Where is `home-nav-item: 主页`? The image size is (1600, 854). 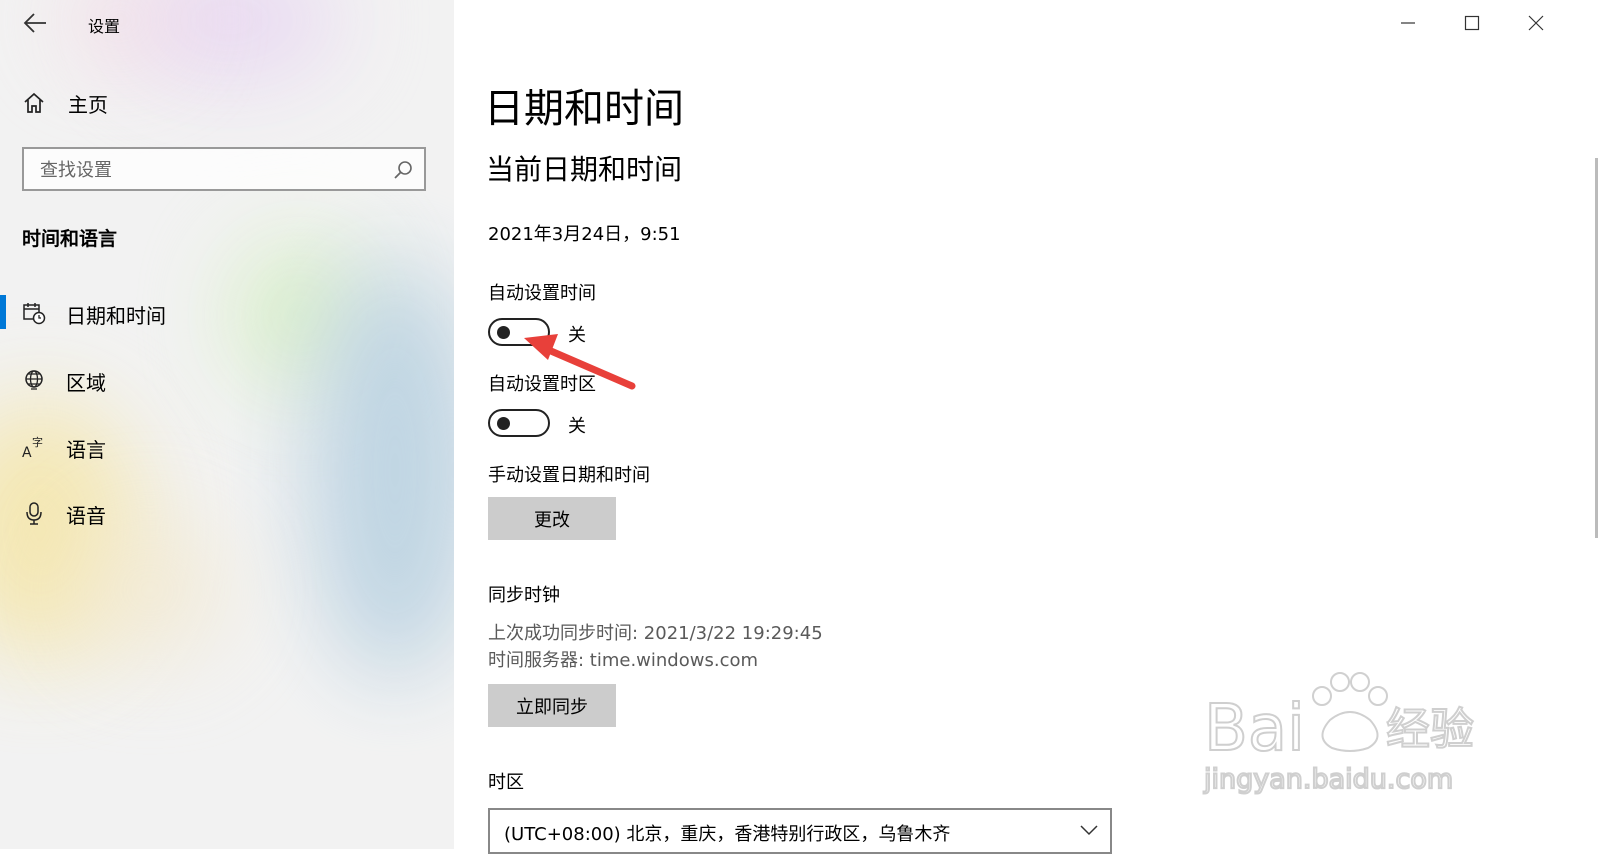
home-nav-item: 主页 is located at coordinates (222, 103).